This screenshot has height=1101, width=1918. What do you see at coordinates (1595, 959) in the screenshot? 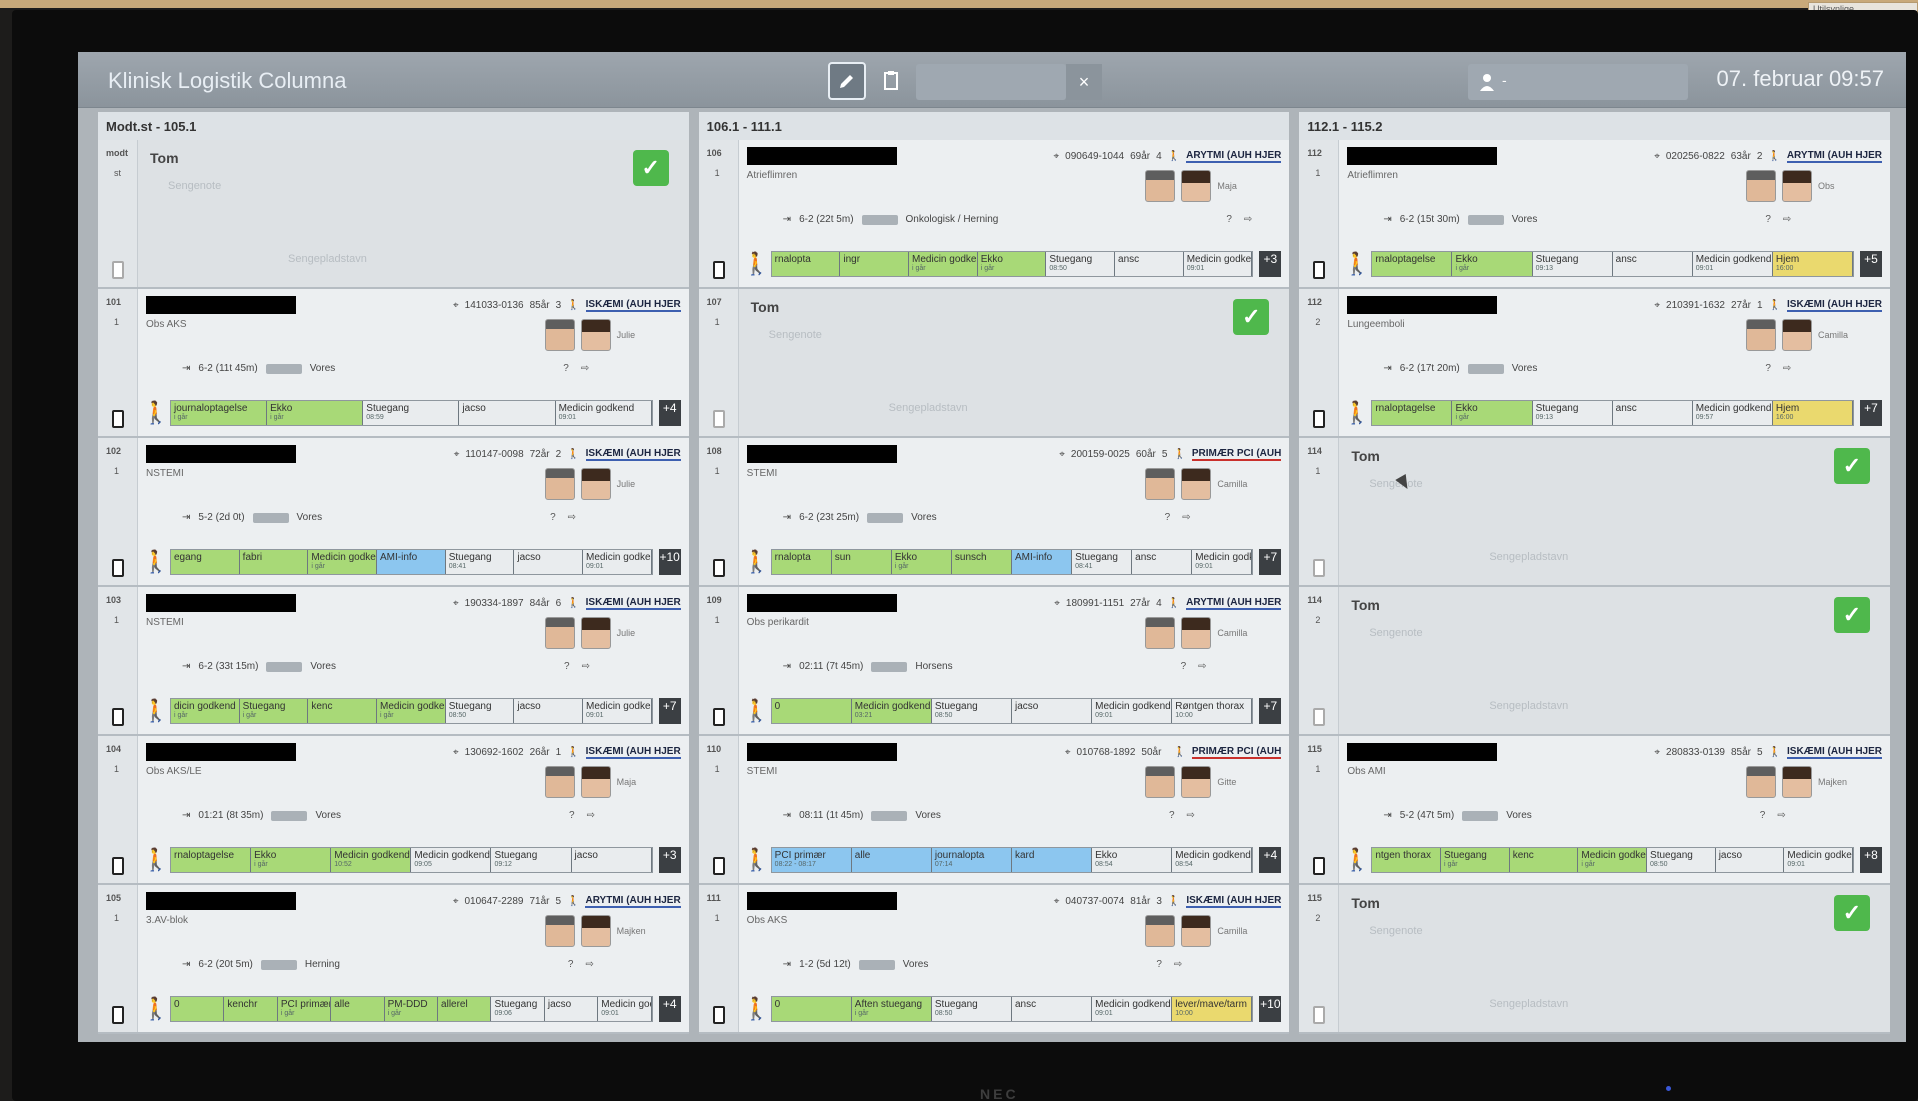
I see `bed-card: 115 2 Tom Sengenote Sengepladstavn ✓` at bounding box center [1595, 959].